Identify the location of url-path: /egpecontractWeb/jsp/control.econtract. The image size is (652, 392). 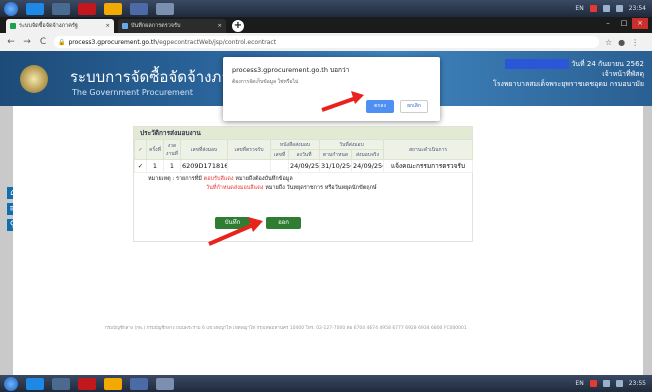
(217, 42).